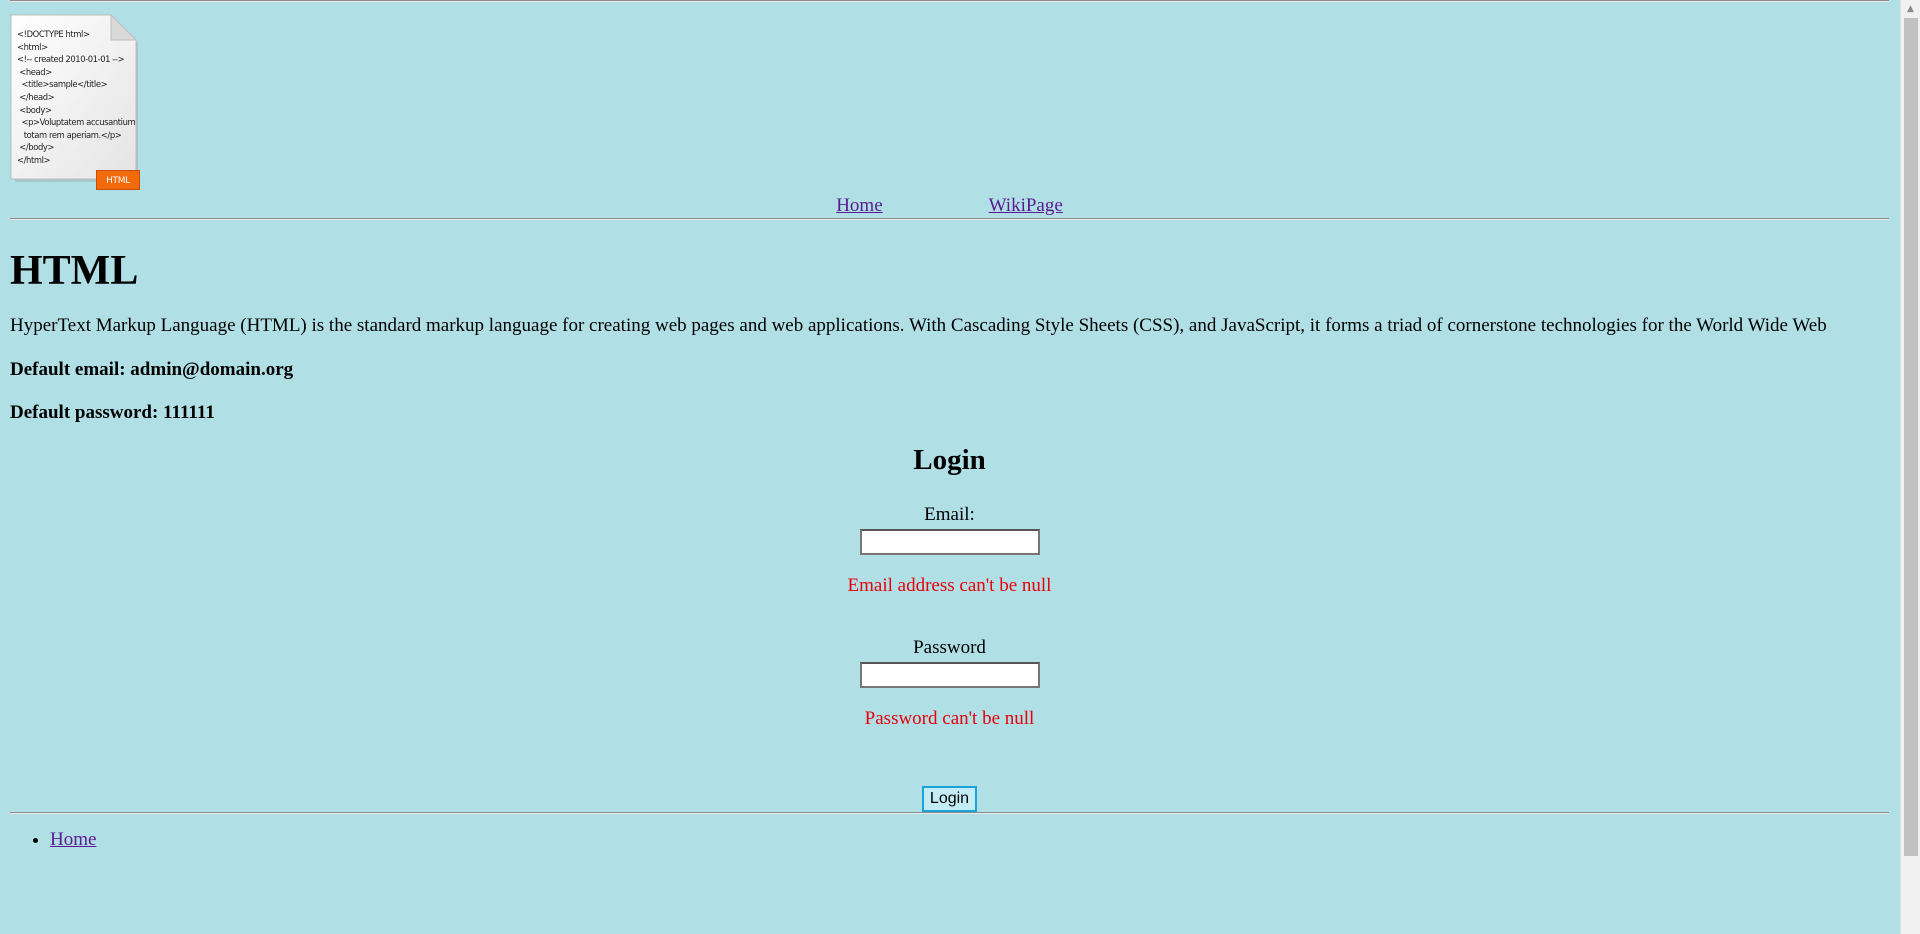 This screenshot has width=1920, height=934. I want to click on html-badge: HTML, so click(118, 180).